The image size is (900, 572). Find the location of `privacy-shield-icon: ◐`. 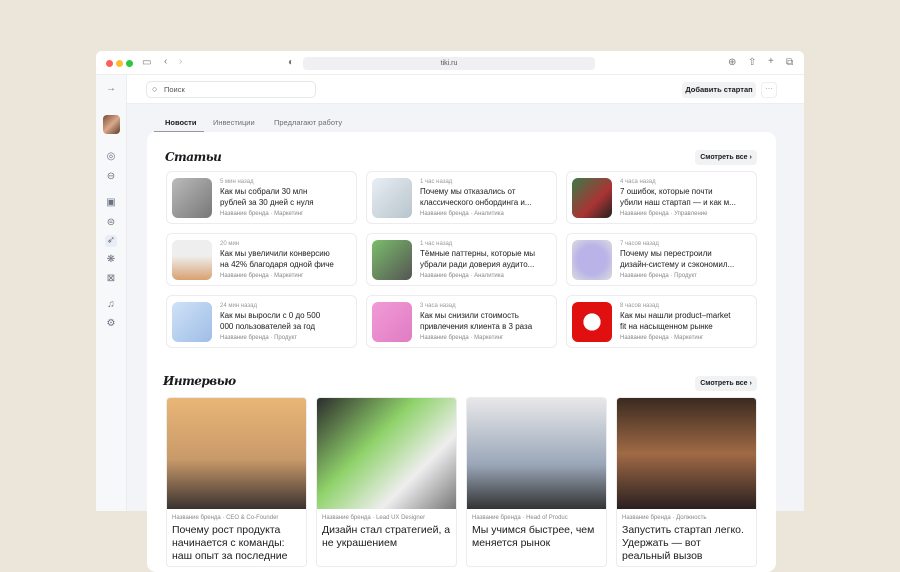

privacy-shield-icon: ◐ is located at coordinates (291, 63).